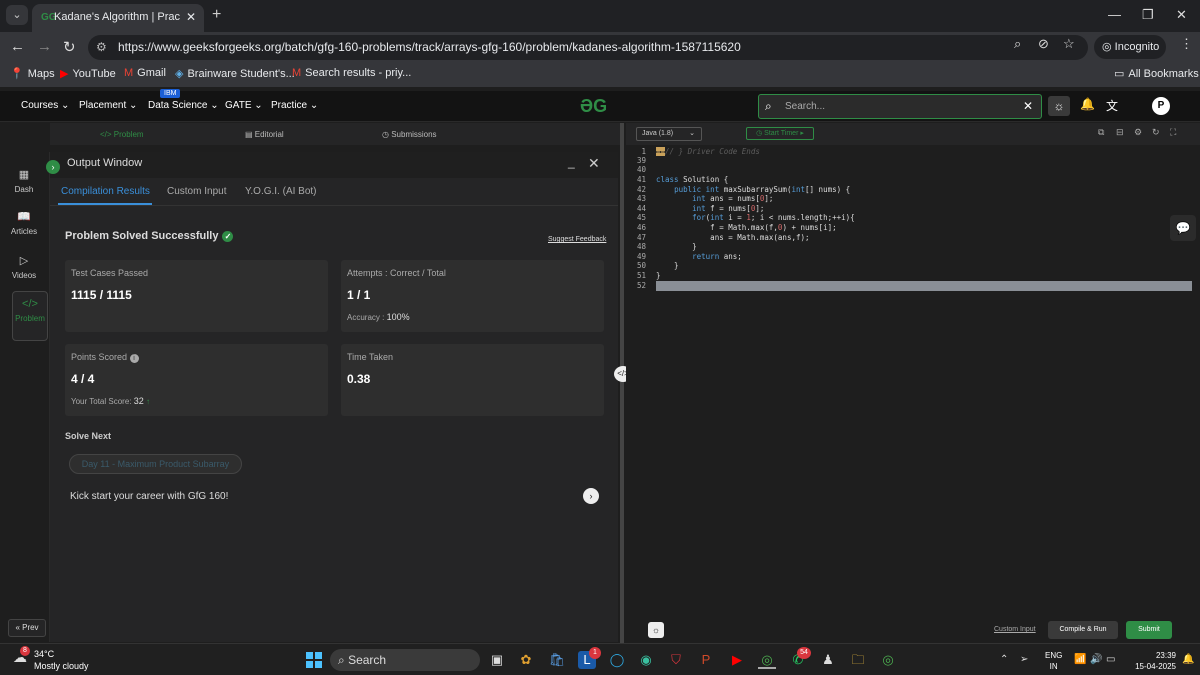 Image resolution: width=1200 pixels, height=675 pixels. I want to click on tab-custom-input: Custom Input, so click(196, 191).